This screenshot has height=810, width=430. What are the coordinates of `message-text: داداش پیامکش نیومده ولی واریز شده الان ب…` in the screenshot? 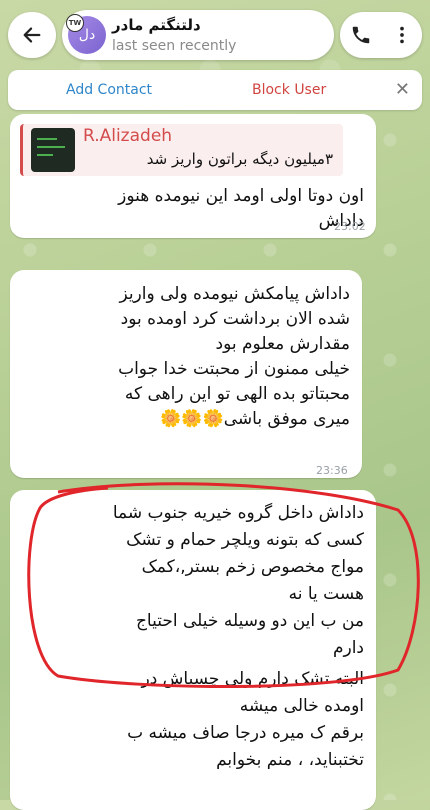 It's located at (234, 356).